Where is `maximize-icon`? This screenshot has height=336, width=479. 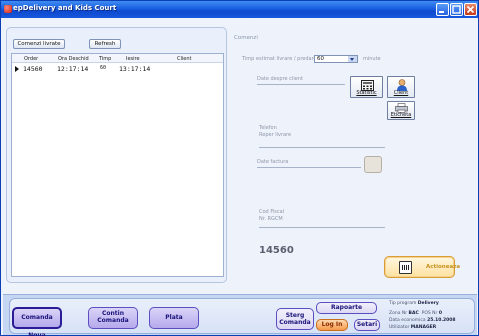
maximize-icon is located at coordinates (456, 9).